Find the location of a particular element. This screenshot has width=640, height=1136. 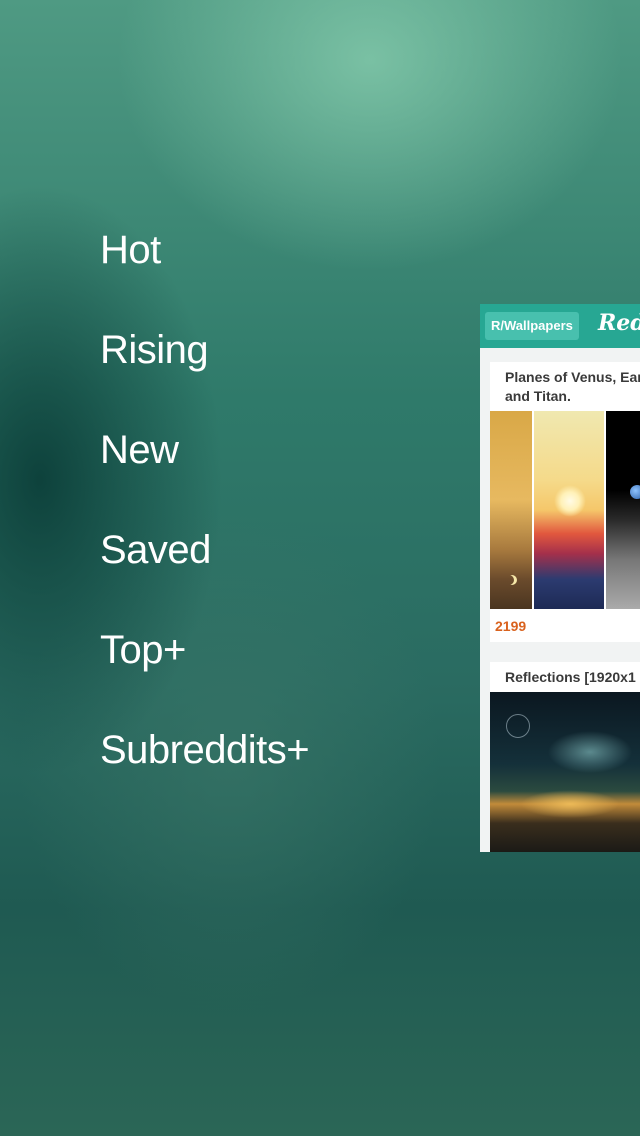

post-card: Planes of Venus, Earth and Titan. 2199 is located at coordinates (565, 502).